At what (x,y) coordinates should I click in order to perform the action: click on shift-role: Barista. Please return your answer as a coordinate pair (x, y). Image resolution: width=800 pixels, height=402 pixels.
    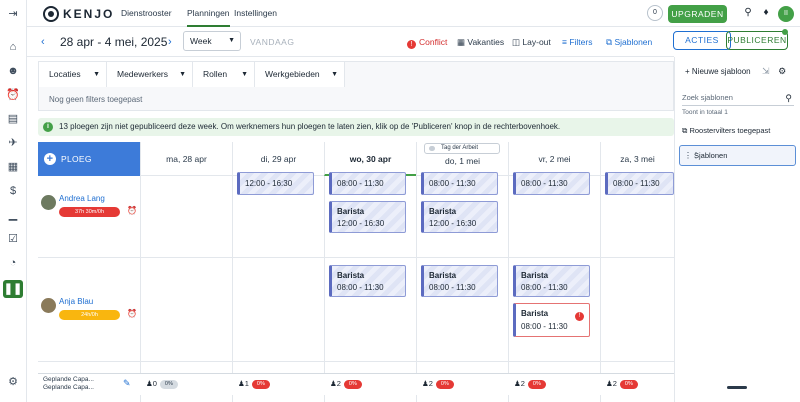
    Looking at the image, I should click on (351, 211).